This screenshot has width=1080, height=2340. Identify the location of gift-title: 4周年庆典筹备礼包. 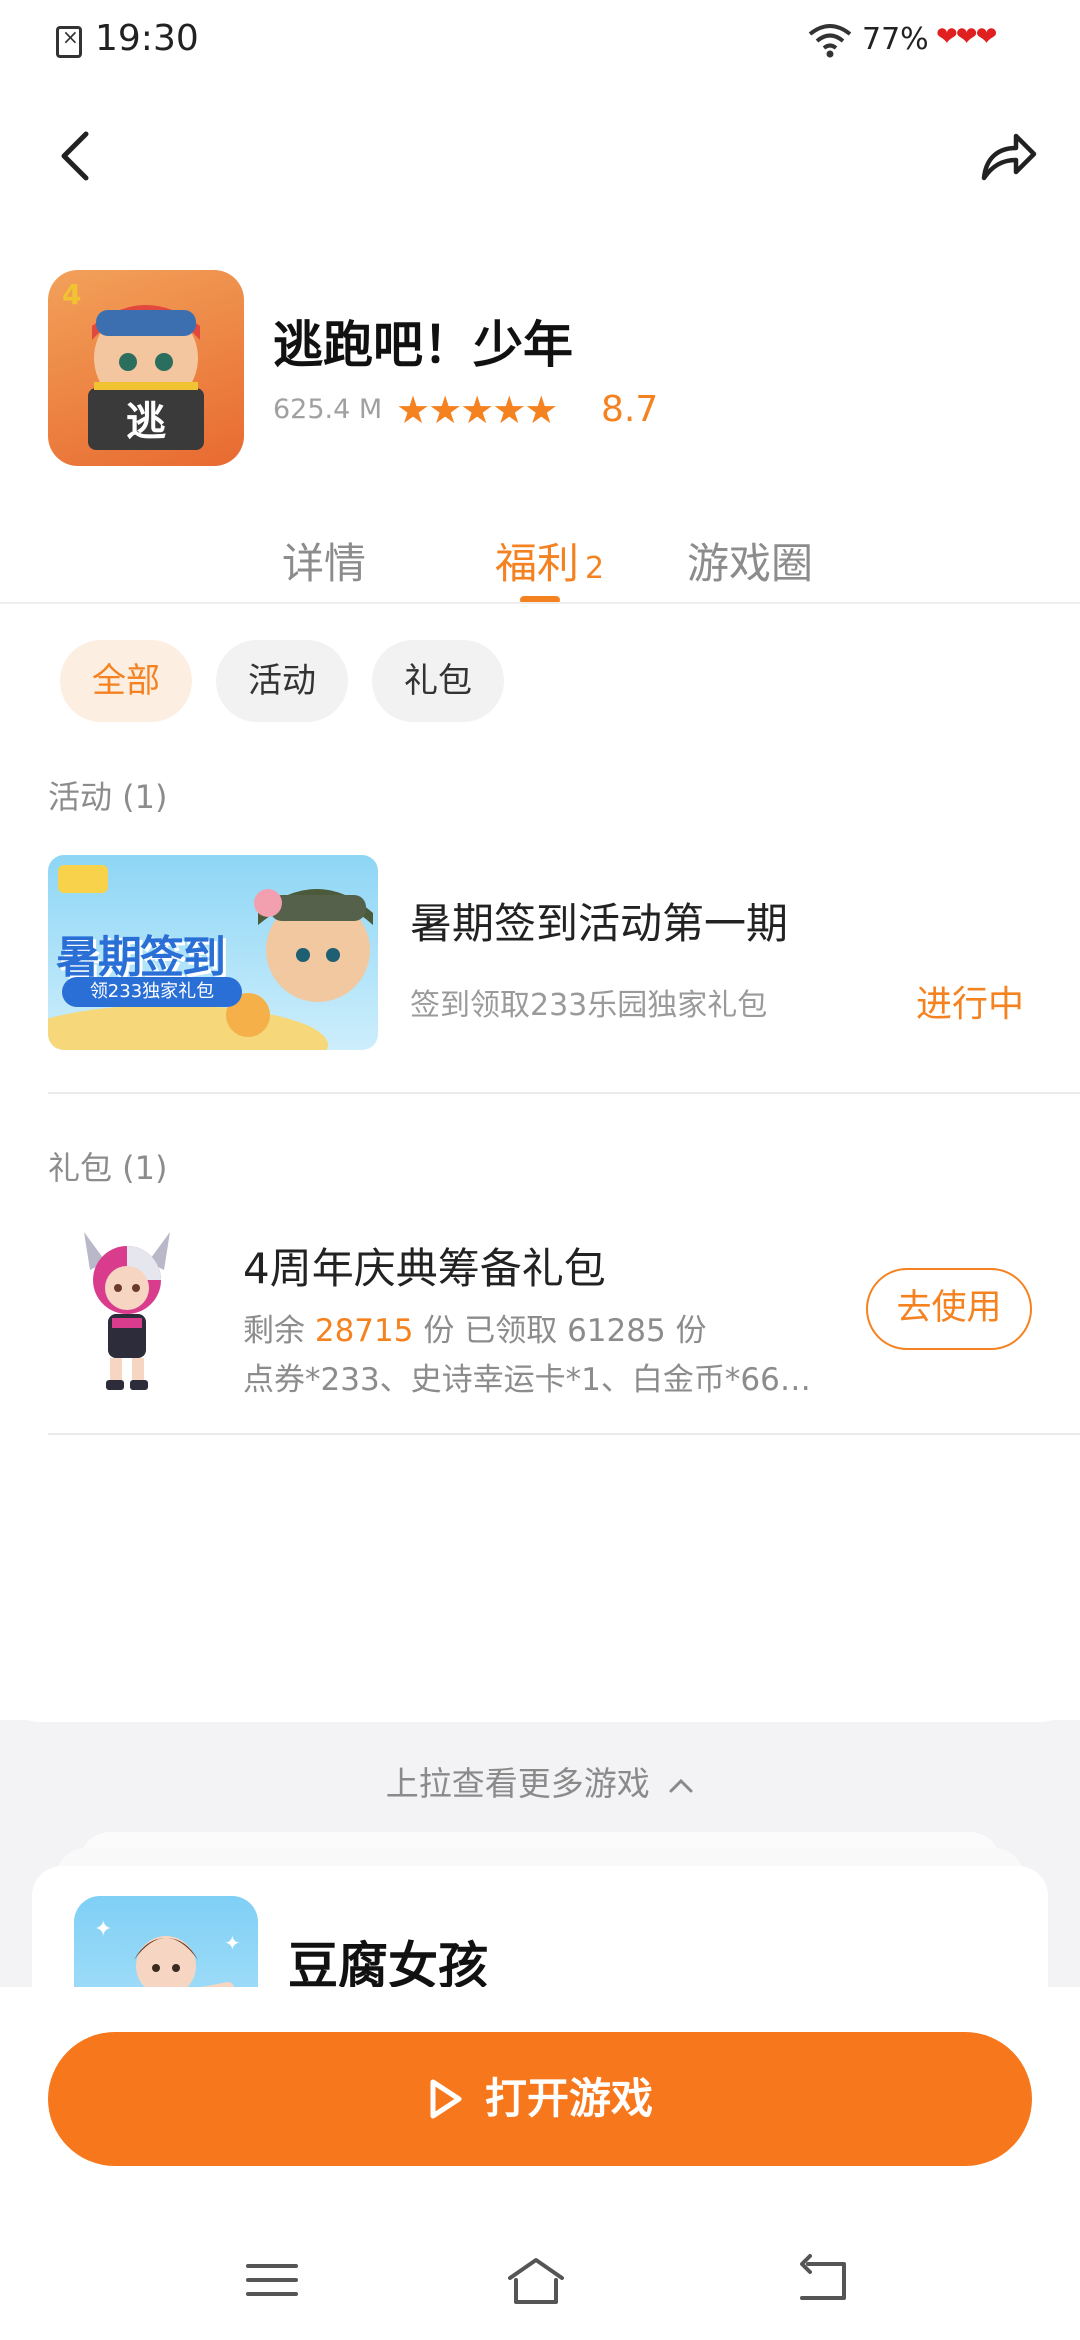
(424, 1268).